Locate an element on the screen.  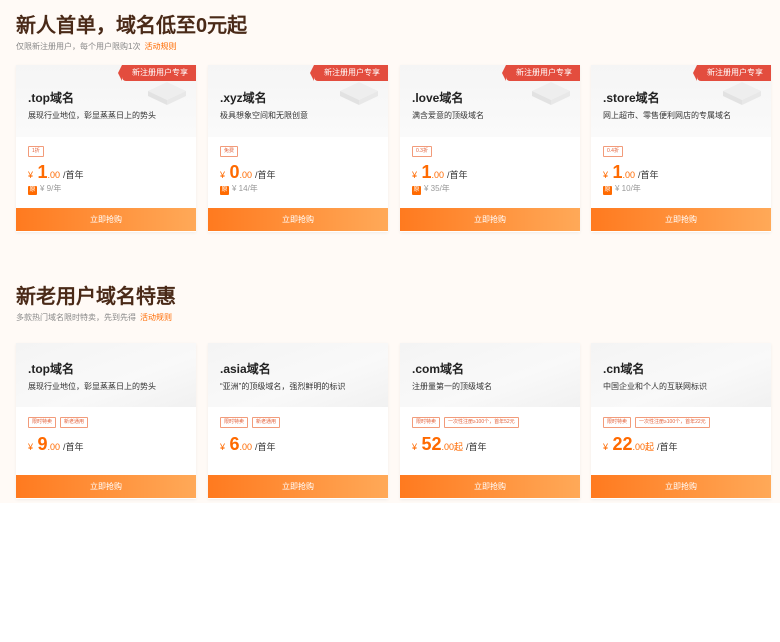
domain-desc: 极具想象空间和无限创意 is located at coordinates (264, 115).